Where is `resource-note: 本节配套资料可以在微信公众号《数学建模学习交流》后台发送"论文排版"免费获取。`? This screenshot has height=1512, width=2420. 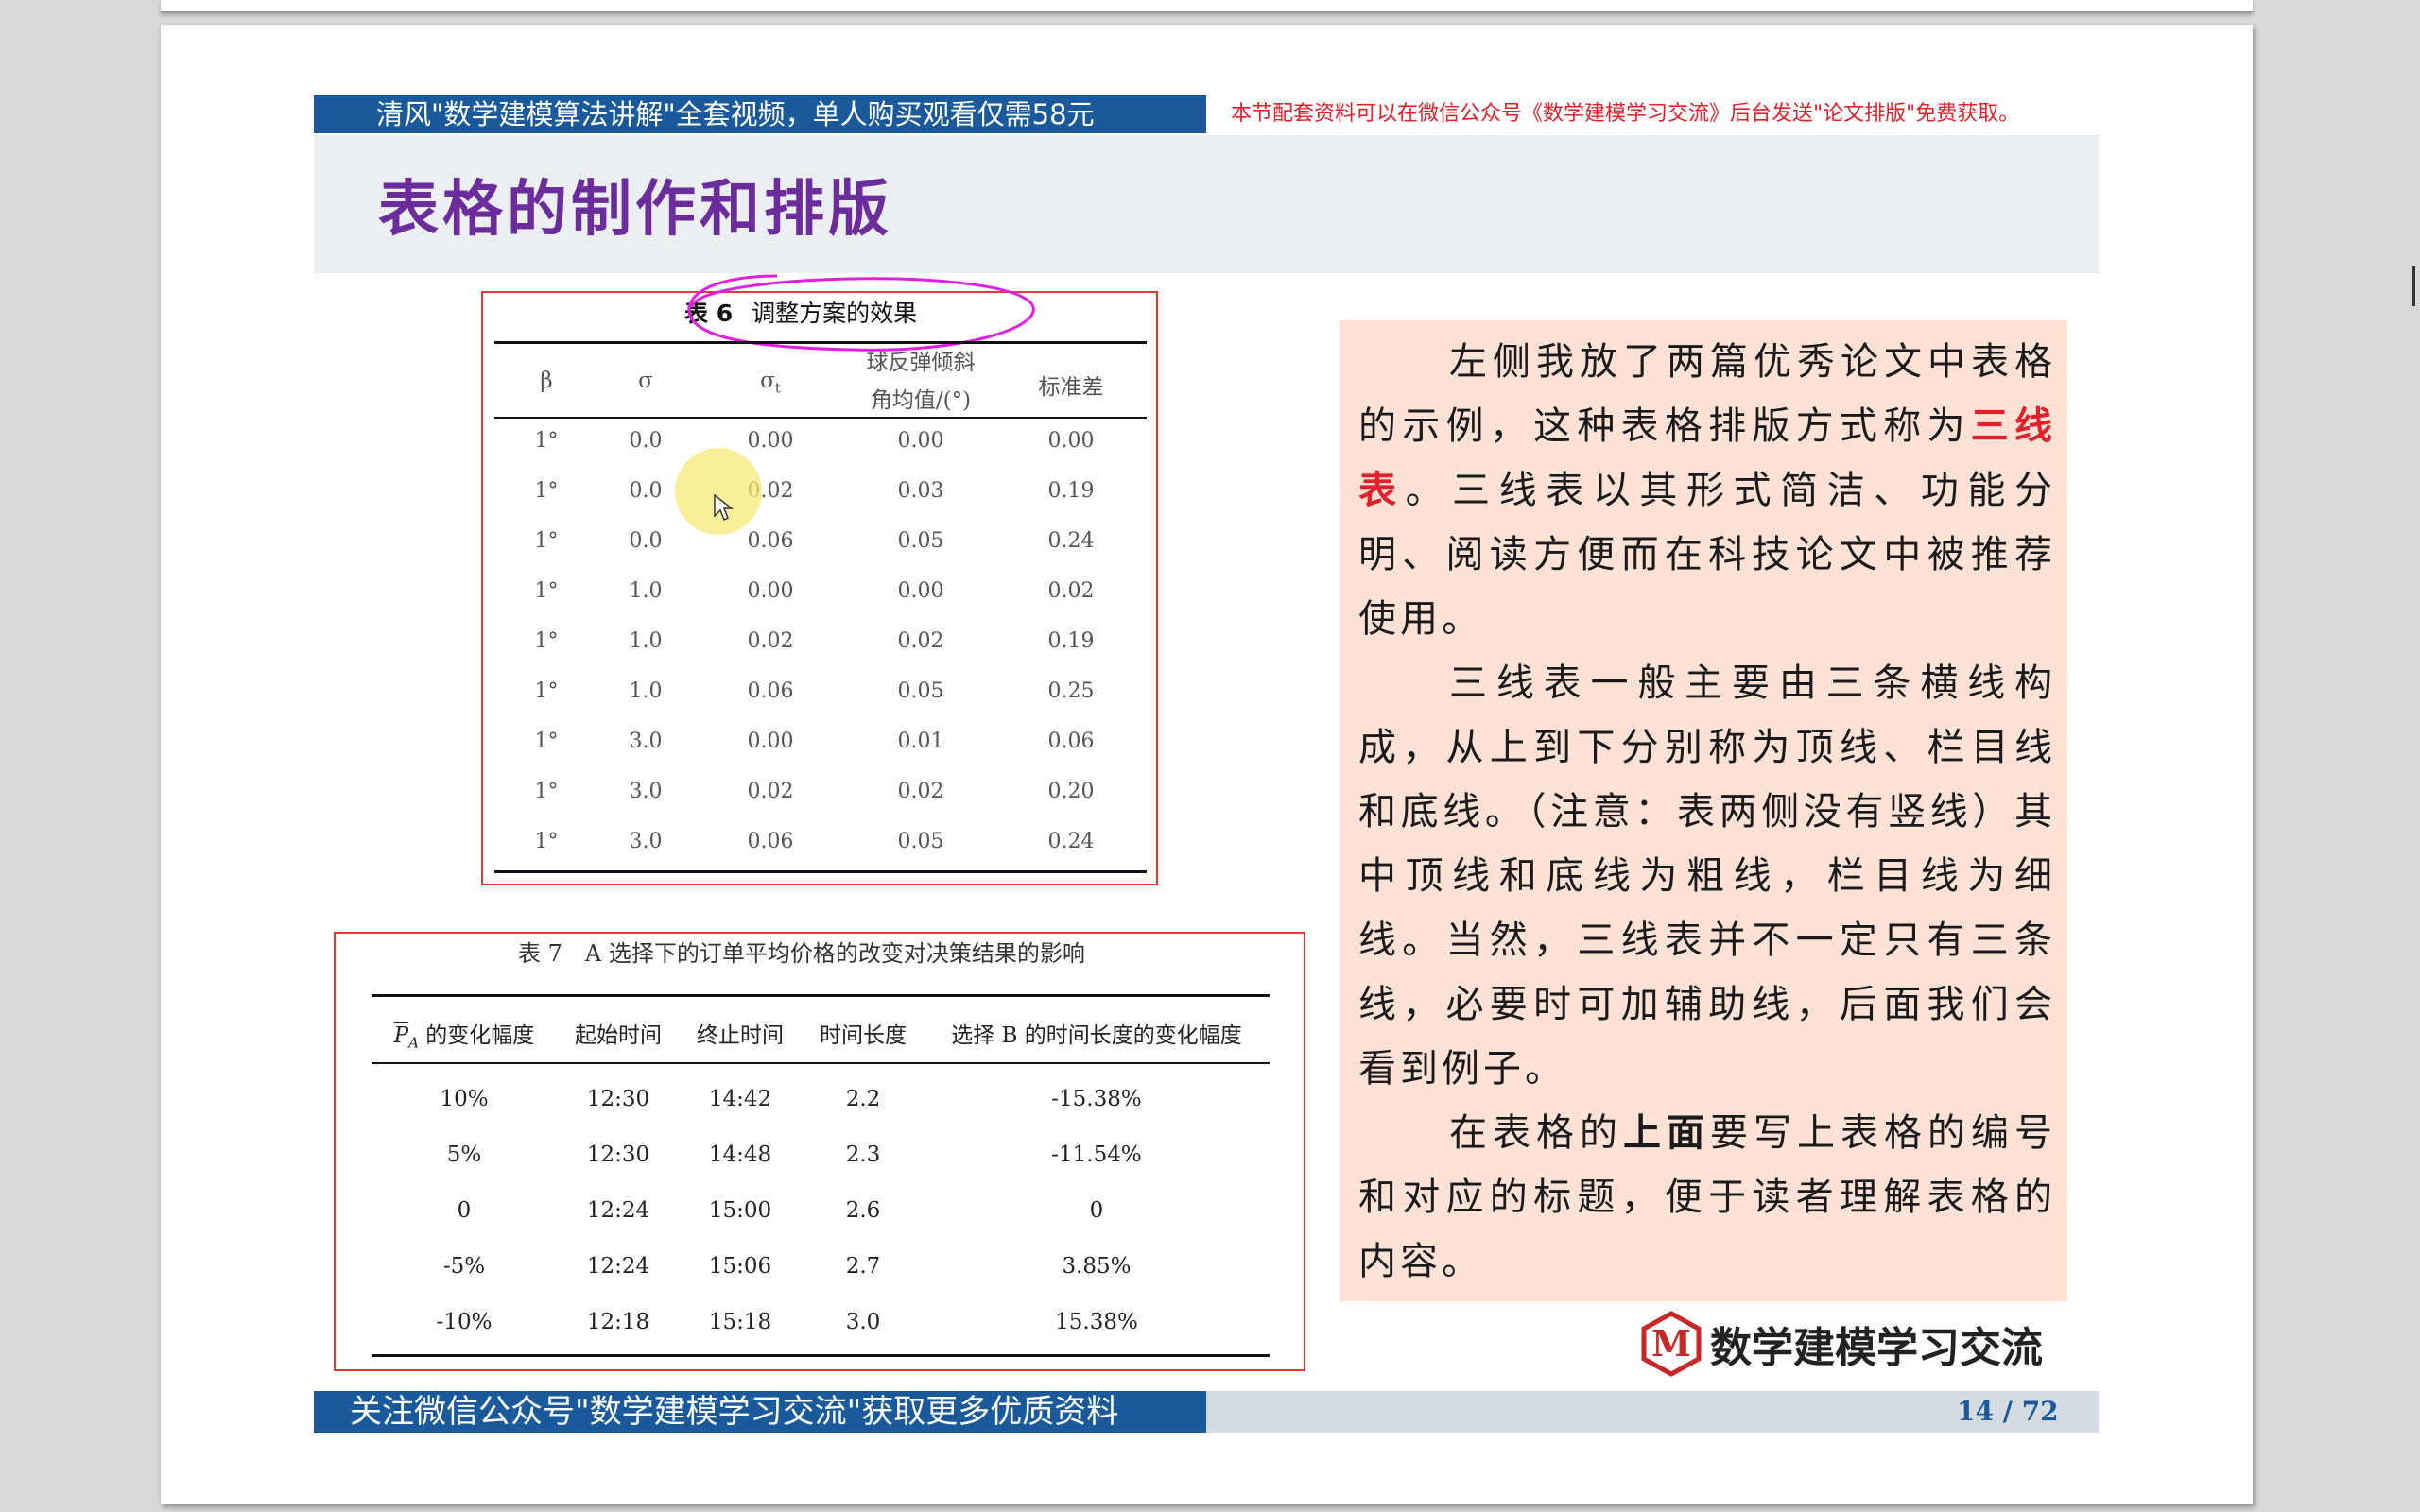
resource-note: 本节配套资料可以在微信公众号《数学建模学习交流》后台发送"论文排版"免费获取。 is located at coordinates (1625, 114).